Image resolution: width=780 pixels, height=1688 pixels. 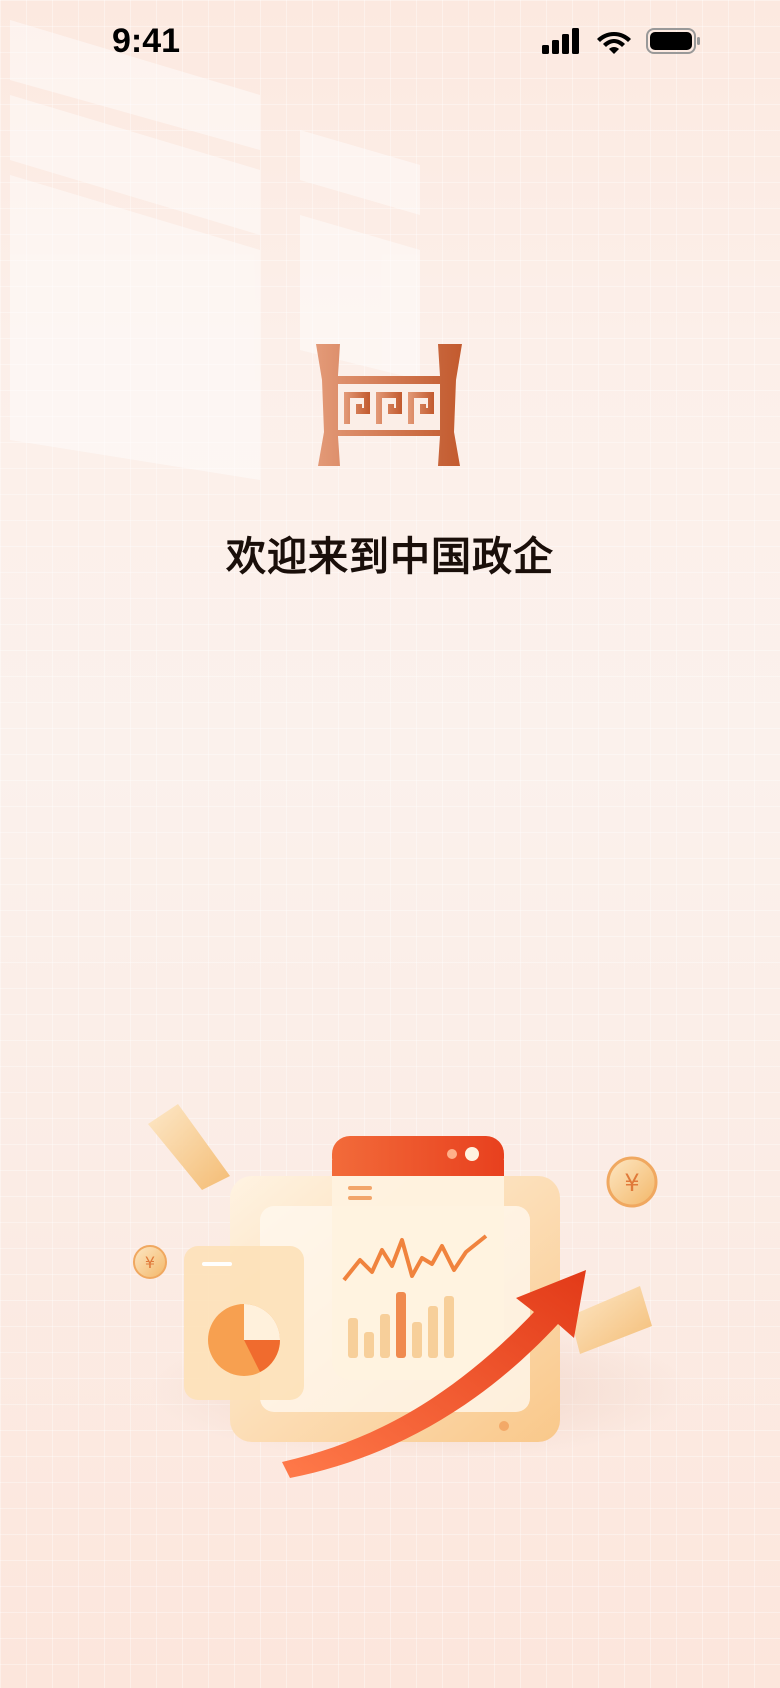 I want to click on status-bar: 9:41, so click(x=390, y=45).